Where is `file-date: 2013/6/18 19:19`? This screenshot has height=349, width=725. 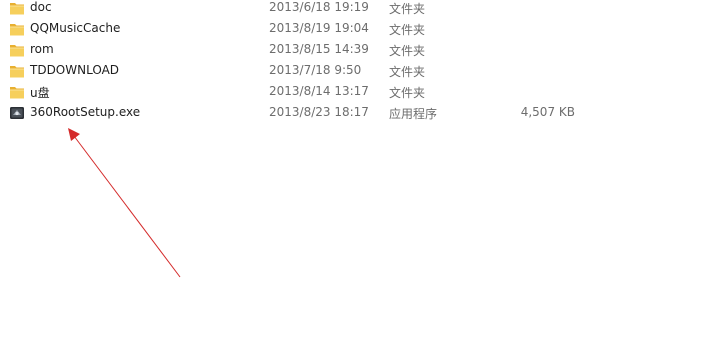 file-date: 2013/6/18 19:19 is located at coordinates (319, 7).